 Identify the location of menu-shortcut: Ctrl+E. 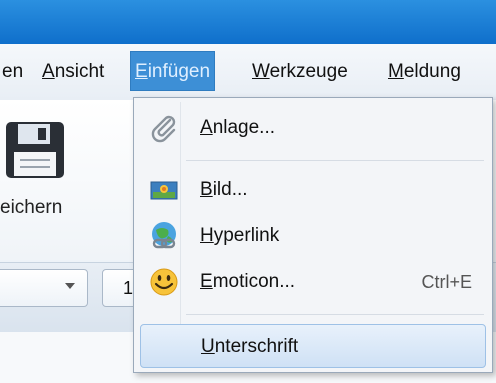
(446, 282).